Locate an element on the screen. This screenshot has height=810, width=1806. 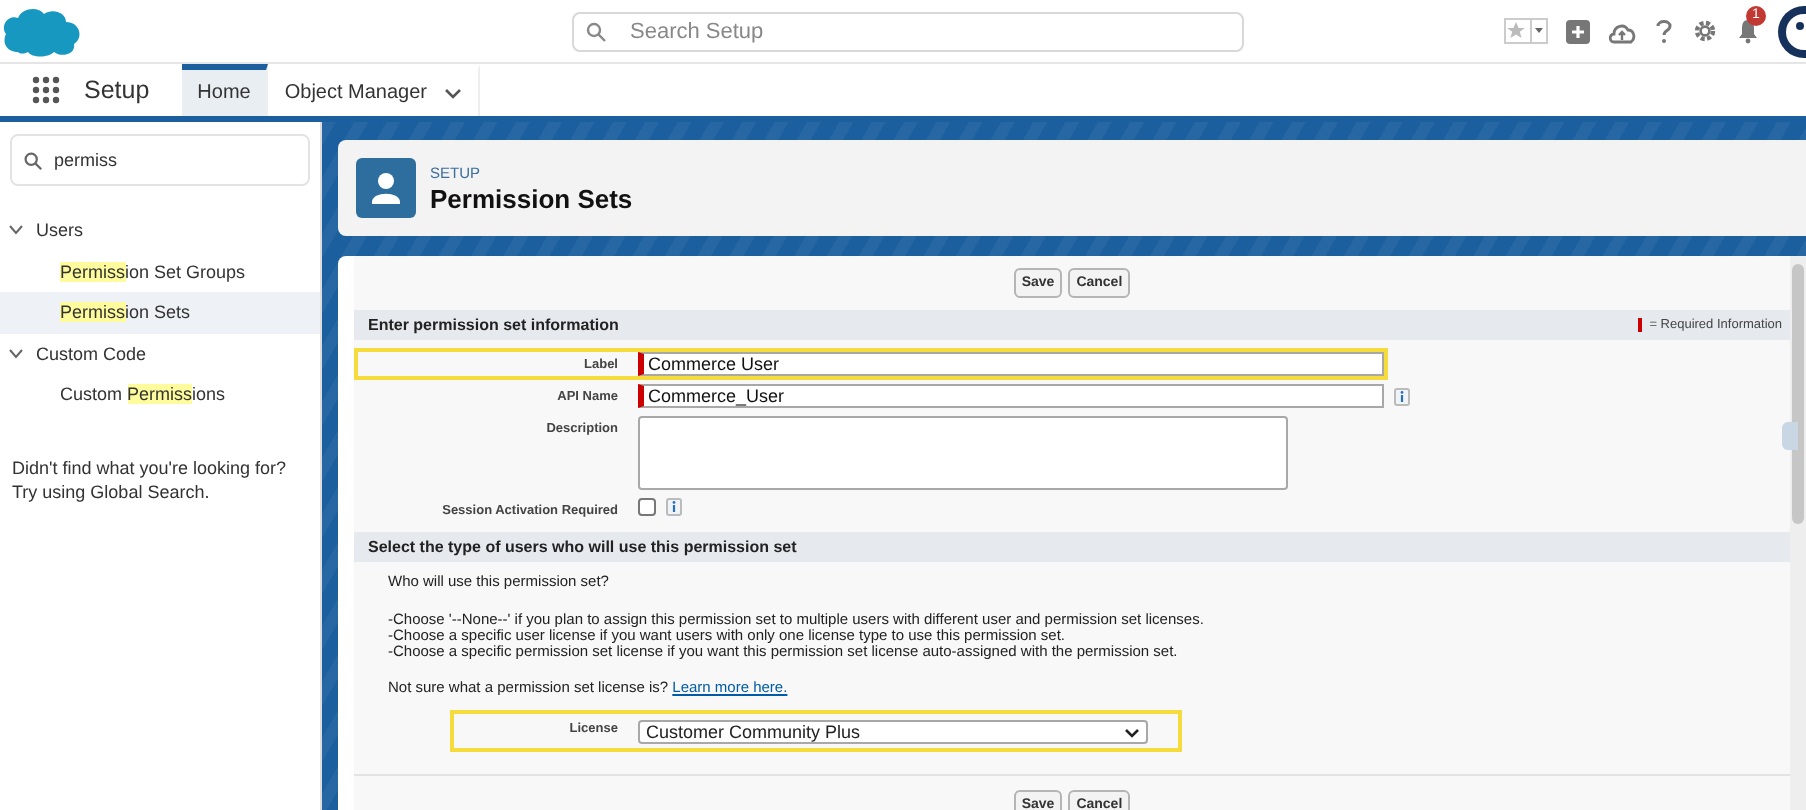
license-dropdown: Customer Community Plus is located at coordinates (893, 732).